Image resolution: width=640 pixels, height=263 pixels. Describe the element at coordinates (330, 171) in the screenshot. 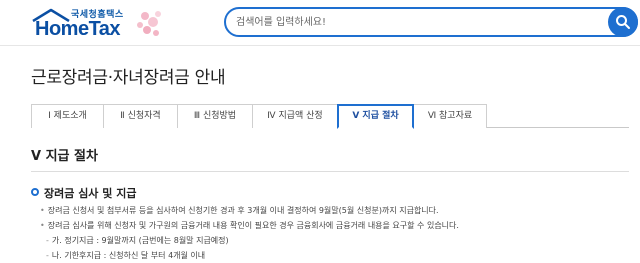

I see `section-divider` at that location.